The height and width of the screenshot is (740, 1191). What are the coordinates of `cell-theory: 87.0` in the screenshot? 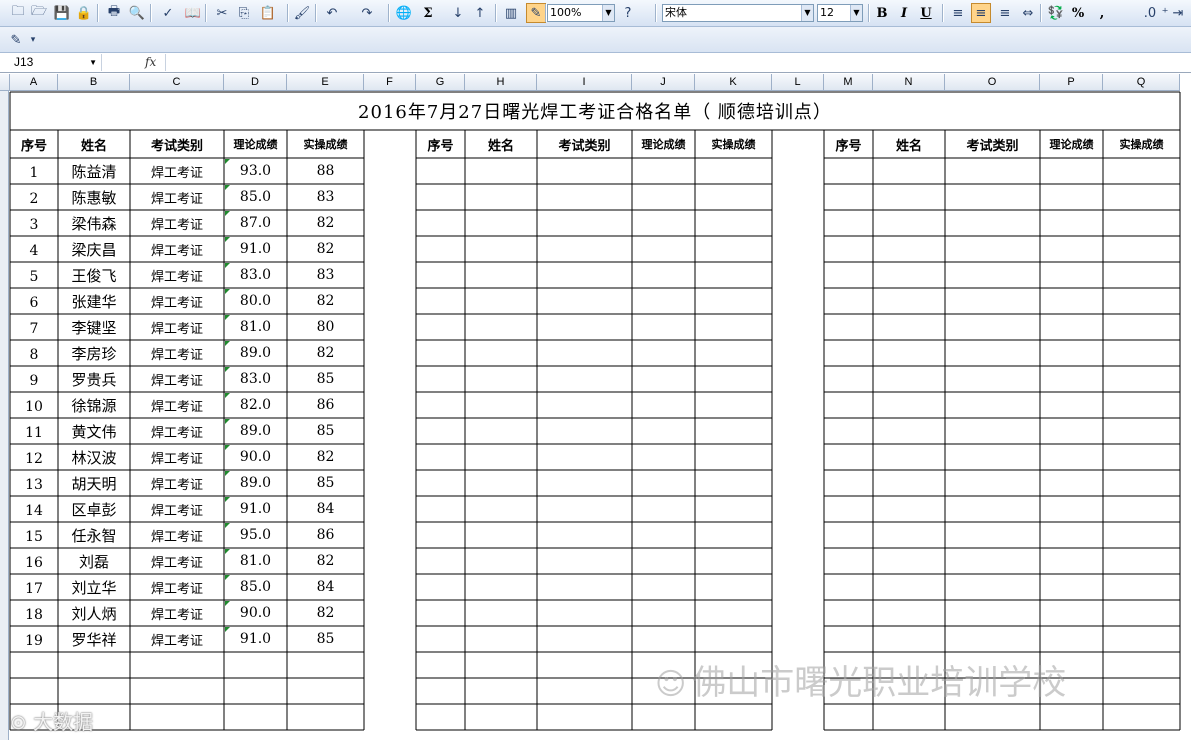 It's located at (255, 223).